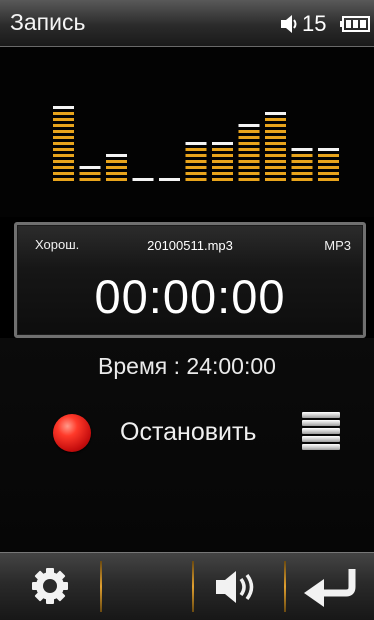  I want to click on battery-icon, so click(355, 24).